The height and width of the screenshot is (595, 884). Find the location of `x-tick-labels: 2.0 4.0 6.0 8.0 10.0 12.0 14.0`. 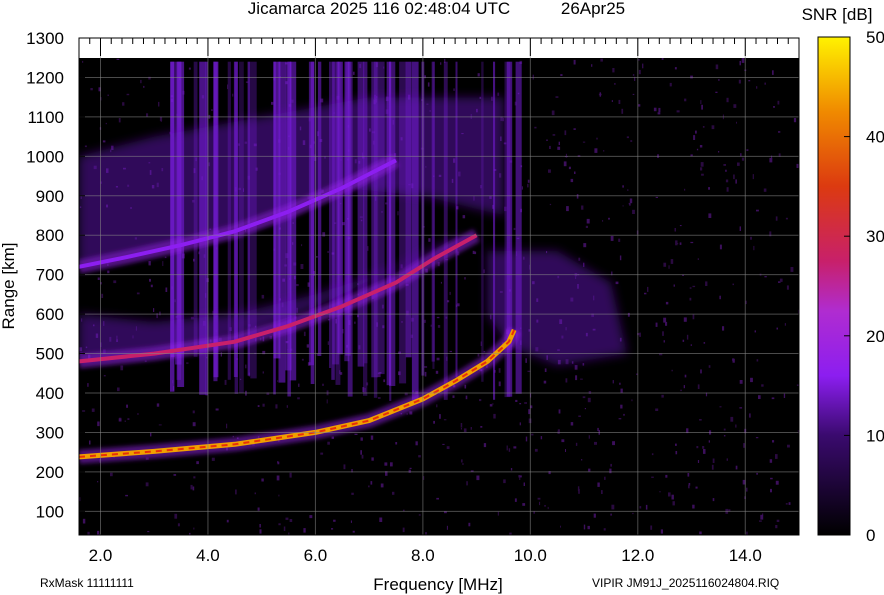

x-tick-labels: 2.0 4.0 6.0 8.0 10.0 12.0 14.0 is located at coordinates (425, 555).